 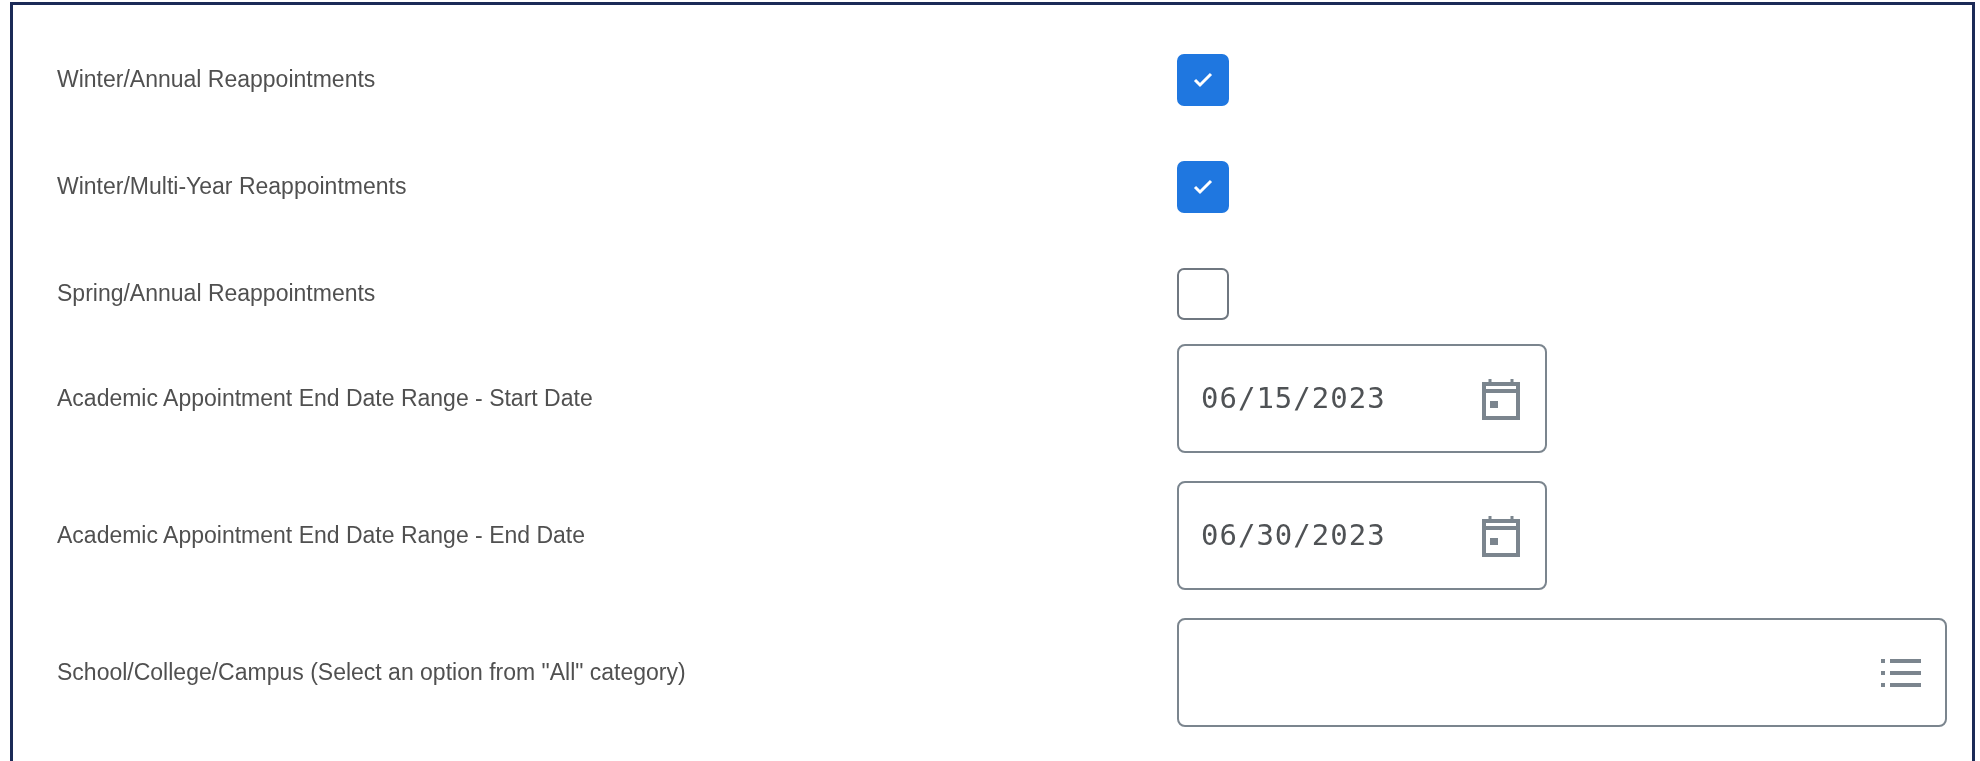 I want to click on field-label: Winter/Annual Reappointments, so click(x=217, y=80).